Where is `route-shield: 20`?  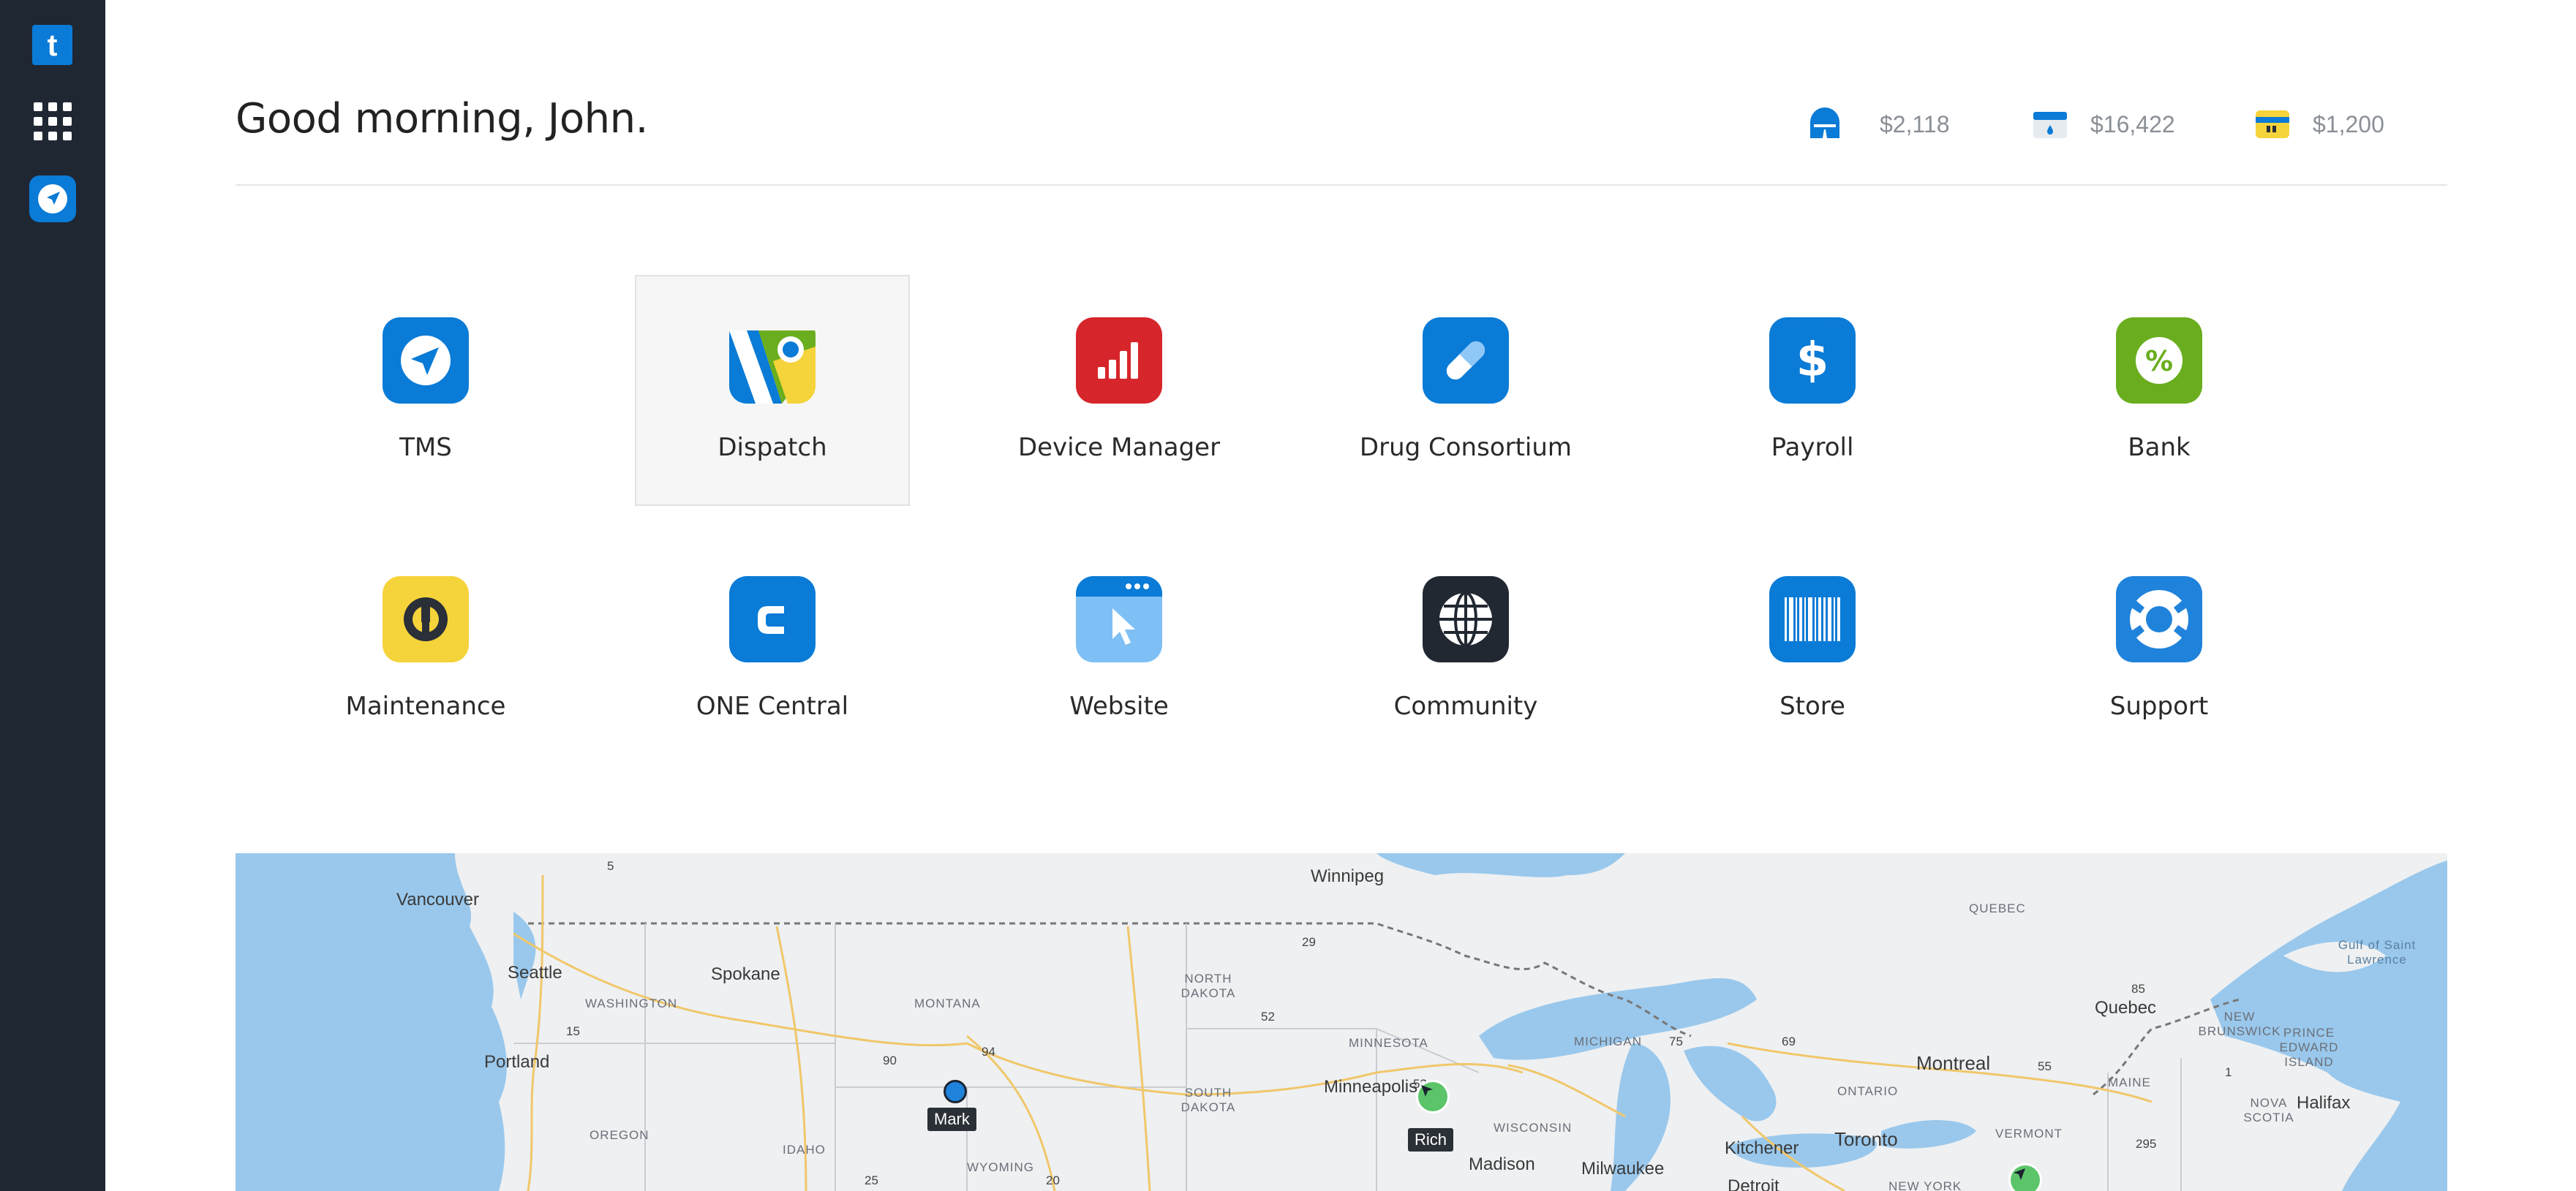
route-shield: 20 is located at coordinates (1053, 1180).